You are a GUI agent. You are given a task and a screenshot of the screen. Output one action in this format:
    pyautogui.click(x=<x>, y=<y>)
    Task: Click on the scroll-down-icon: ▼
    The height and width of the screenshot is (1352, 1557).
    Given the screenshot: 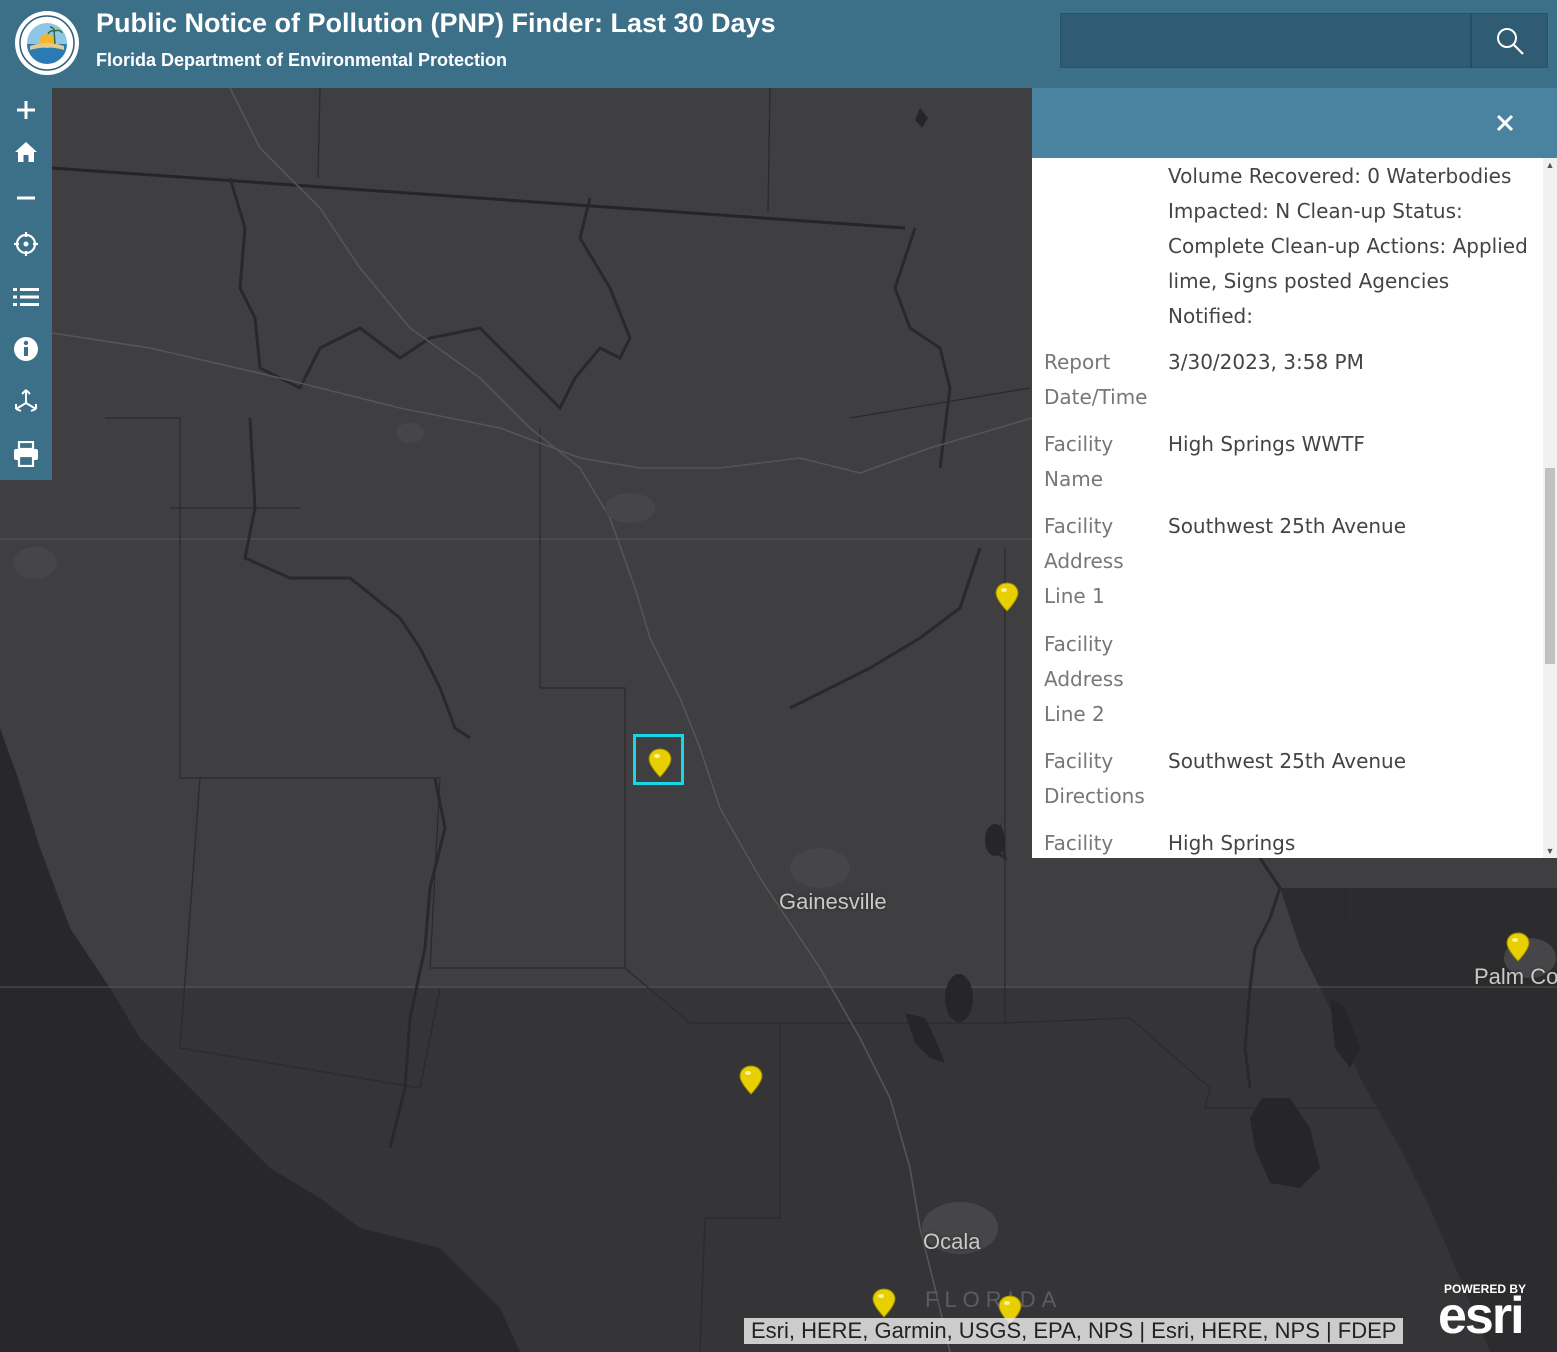 What is the action you would take?
    pyautogui.click(x=1550, y=851)
    